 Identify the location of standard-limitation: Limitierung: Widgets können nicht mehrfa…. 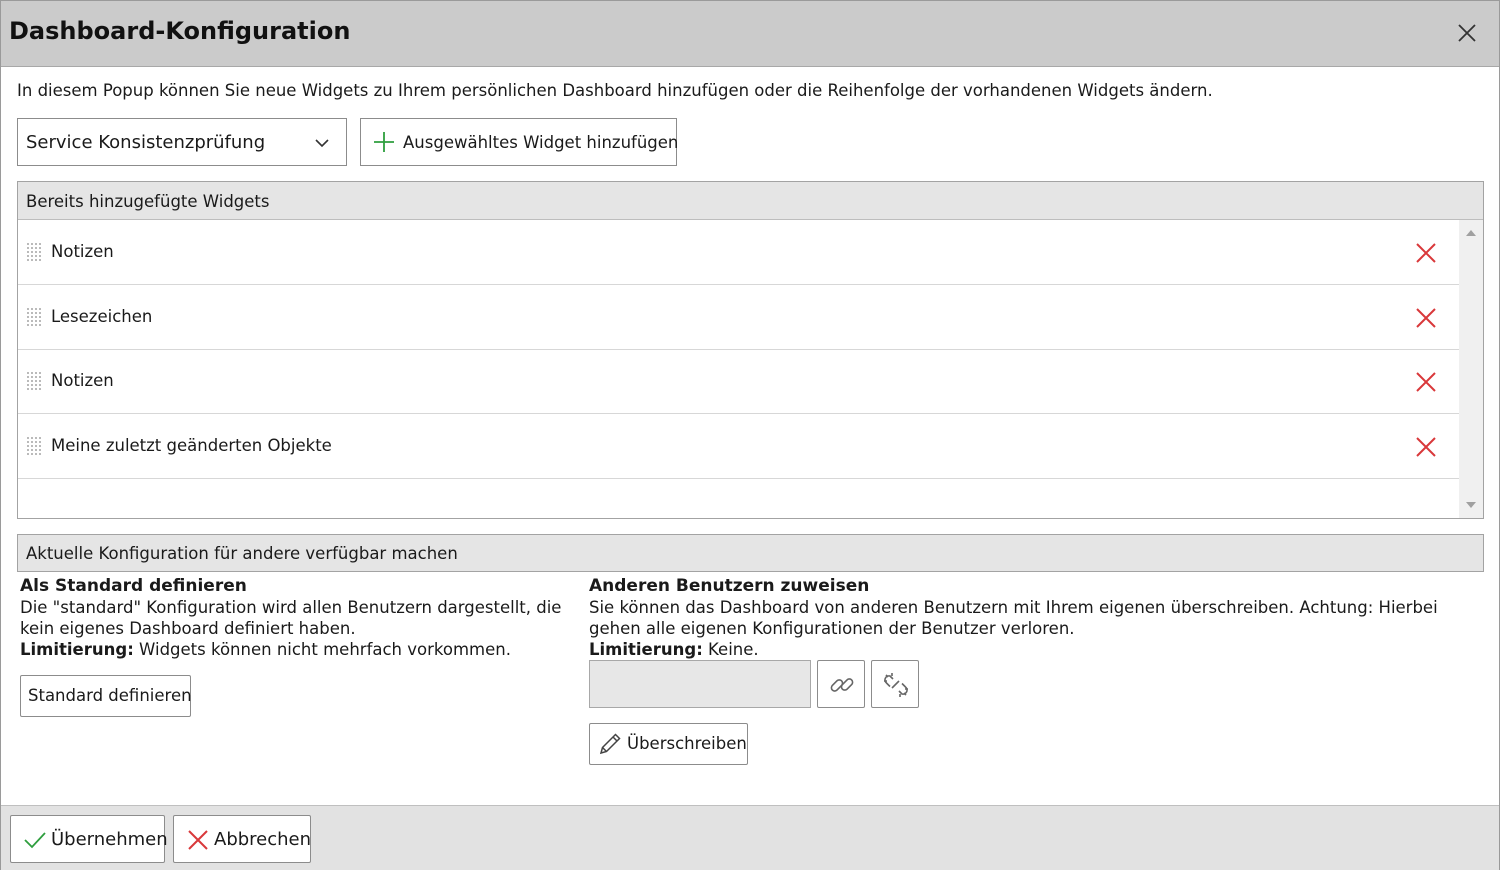
(300, 649).